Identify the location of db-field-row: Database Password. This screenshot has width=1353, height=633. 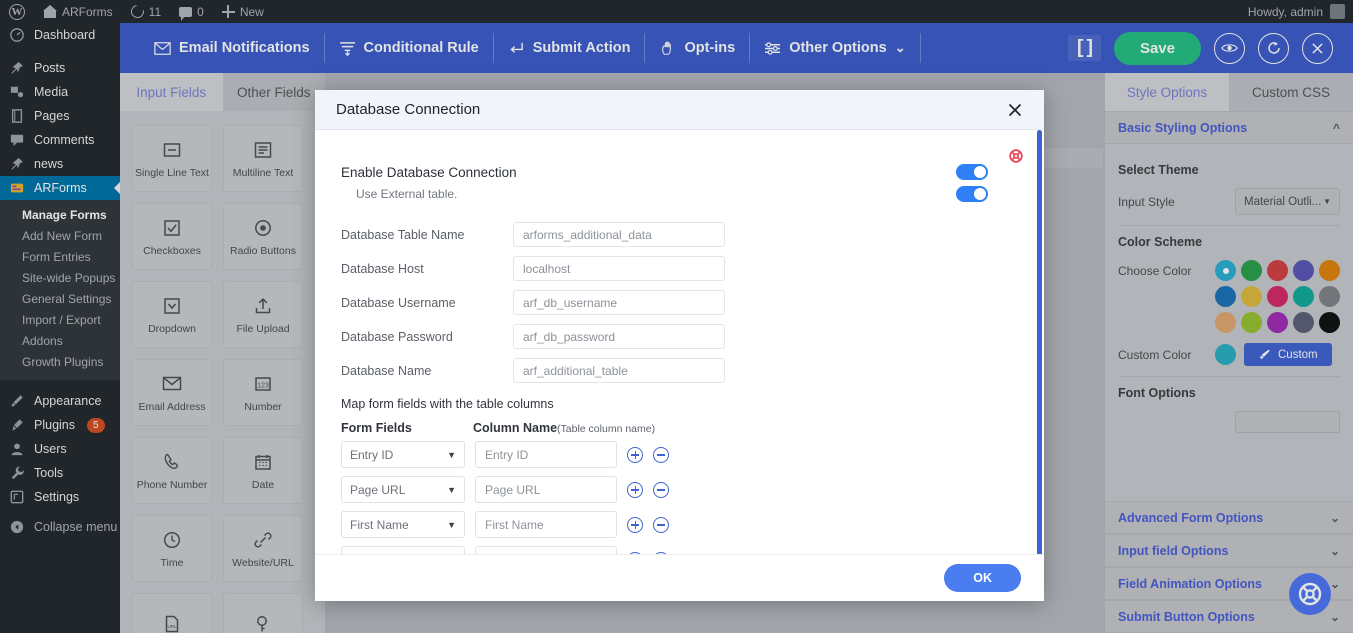
(679, 336).